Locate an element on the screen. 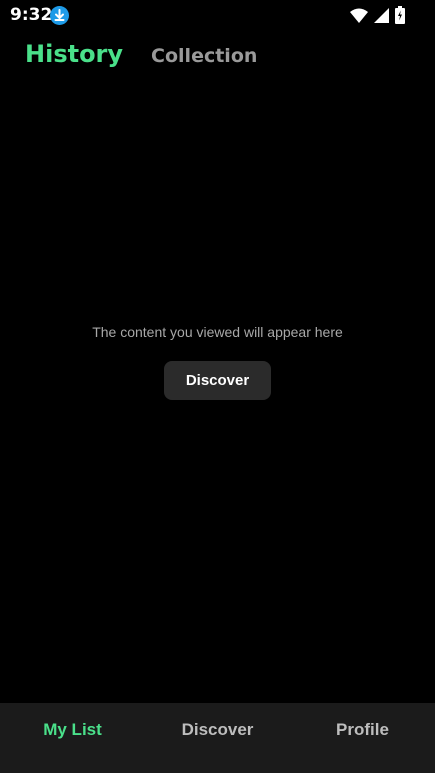 The height and width of the screenshot is (773, 435). wifi-icon is located at coordinates (359, 15).